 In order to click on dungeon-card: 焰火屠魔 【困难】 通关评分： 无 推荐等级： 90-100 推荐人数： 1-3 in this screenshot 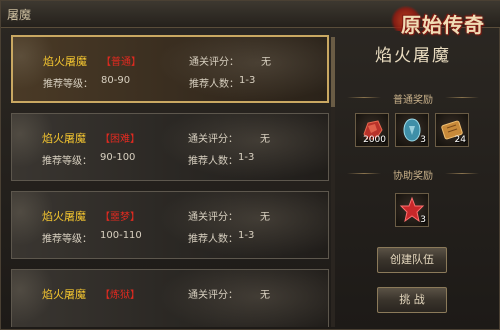, I will do `click(170, 147)`.